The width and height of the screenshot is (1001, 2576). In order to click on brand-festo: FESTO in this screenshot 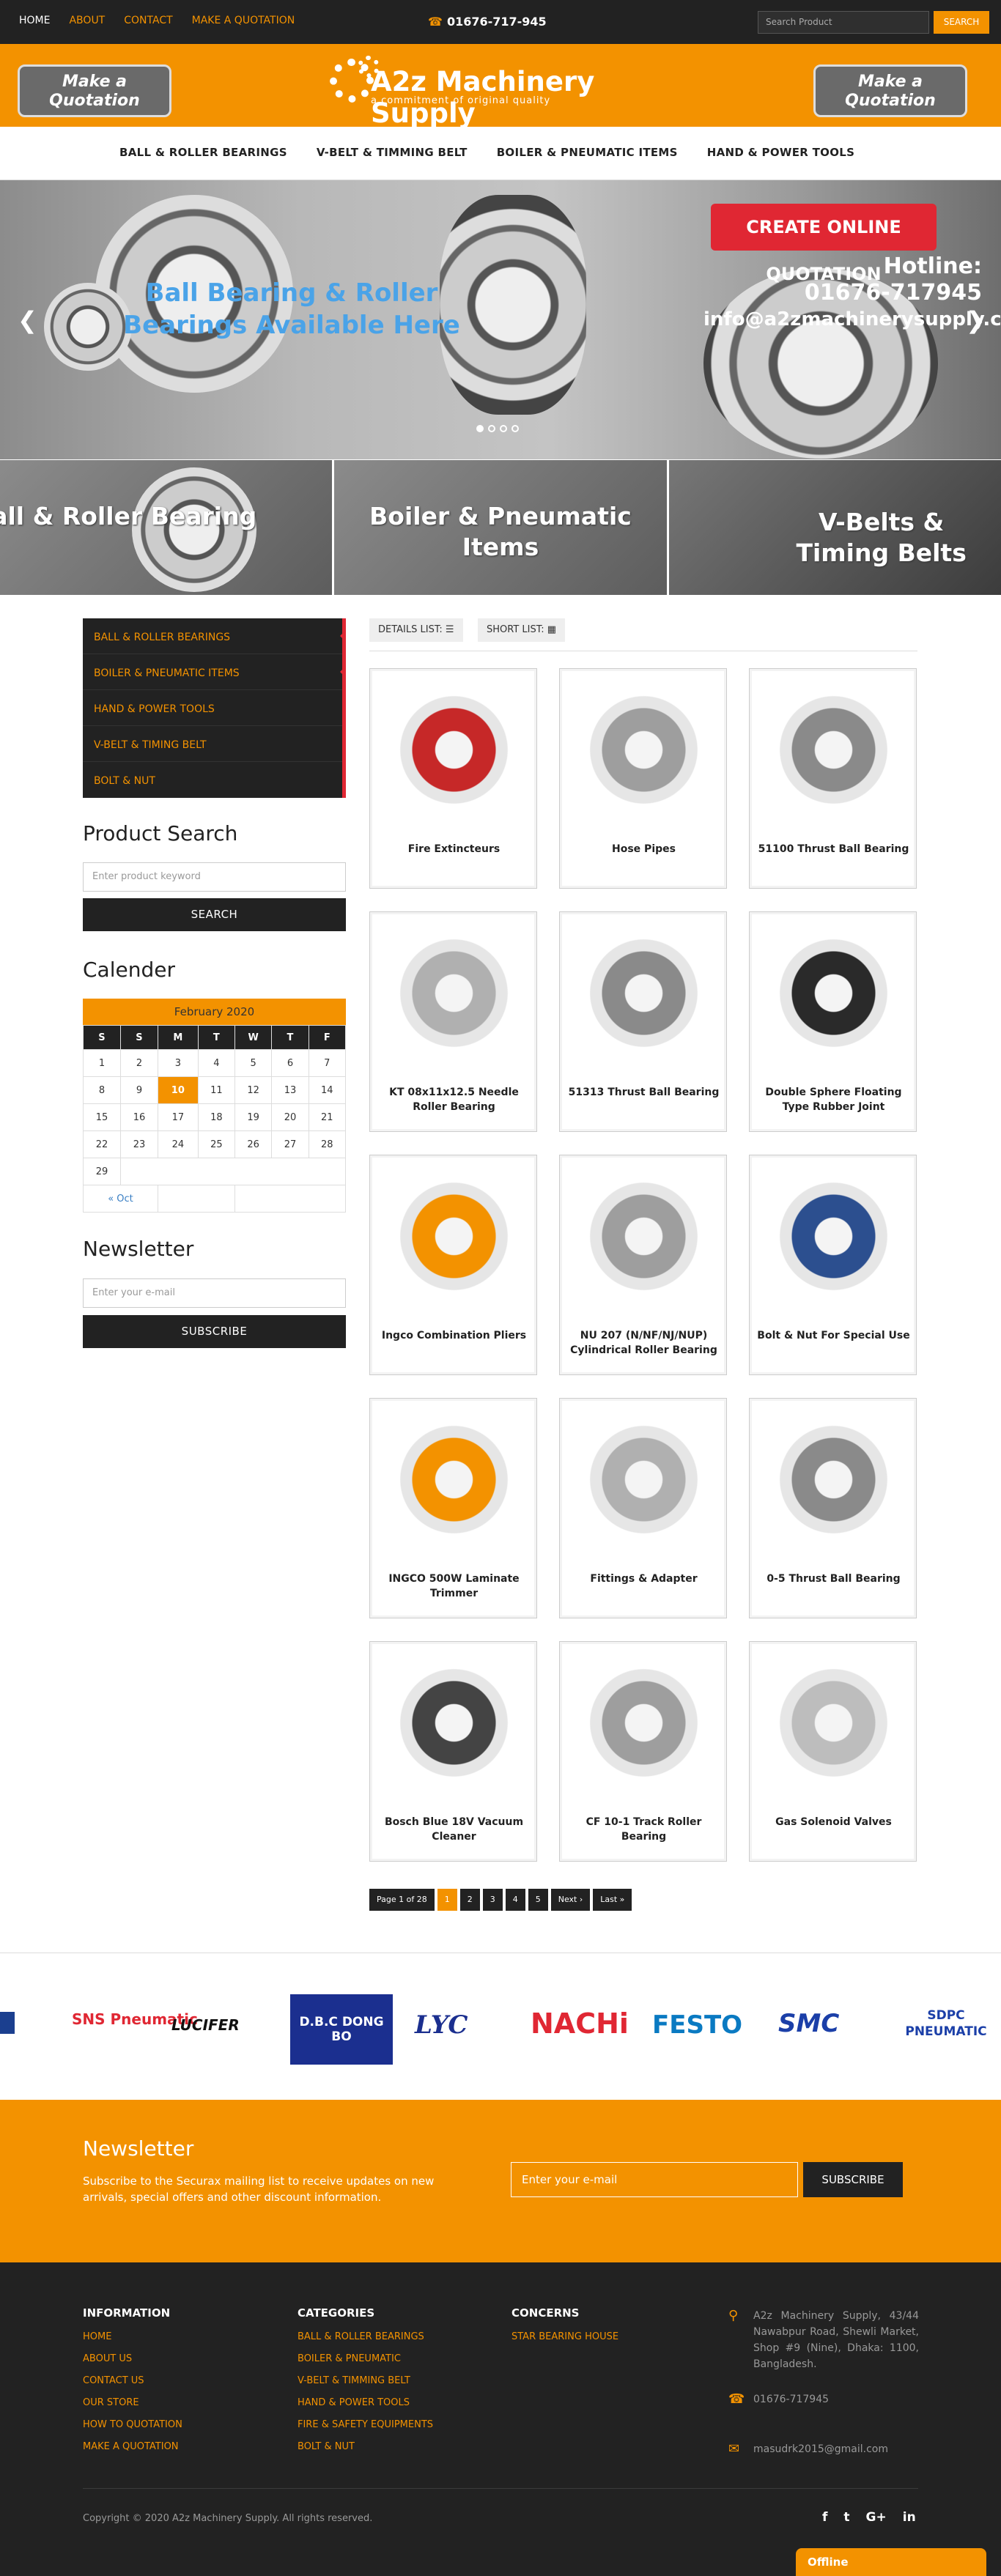, I will do `click(697, 2025)`.